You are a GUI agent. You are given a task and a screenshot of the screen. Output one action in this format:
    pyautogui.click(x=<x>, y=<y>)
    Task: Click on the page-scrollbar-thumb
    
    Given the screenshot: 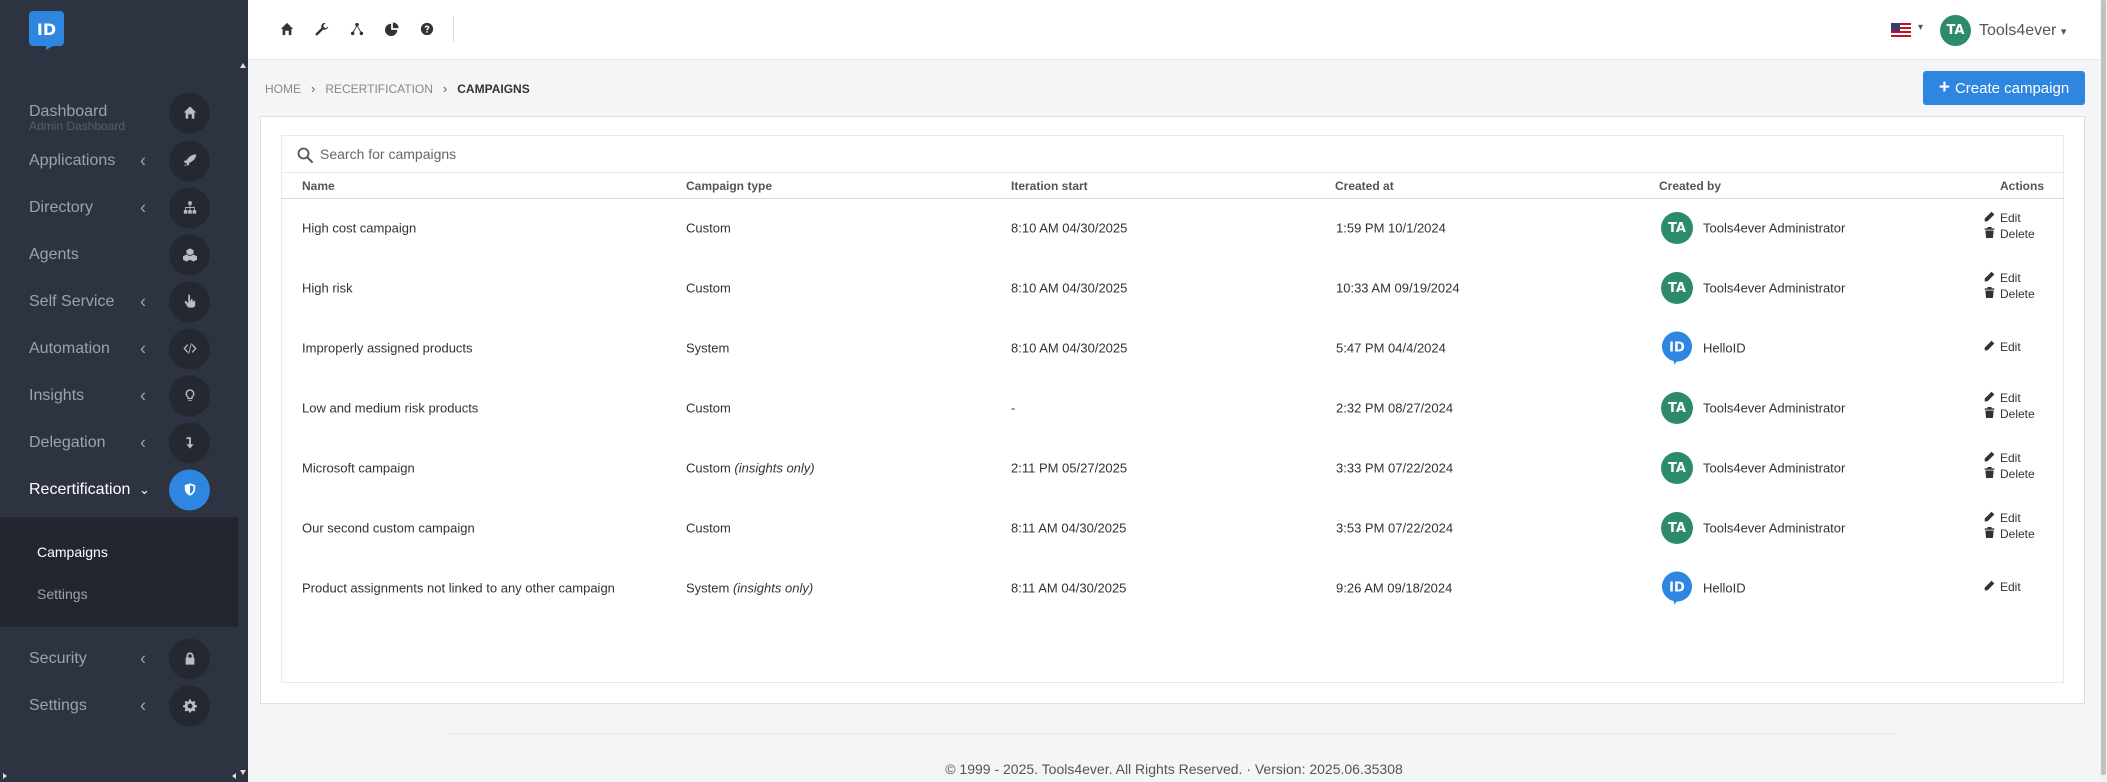 What is the action you would take?
    pyautogui.click(x=2103, y=387)
    